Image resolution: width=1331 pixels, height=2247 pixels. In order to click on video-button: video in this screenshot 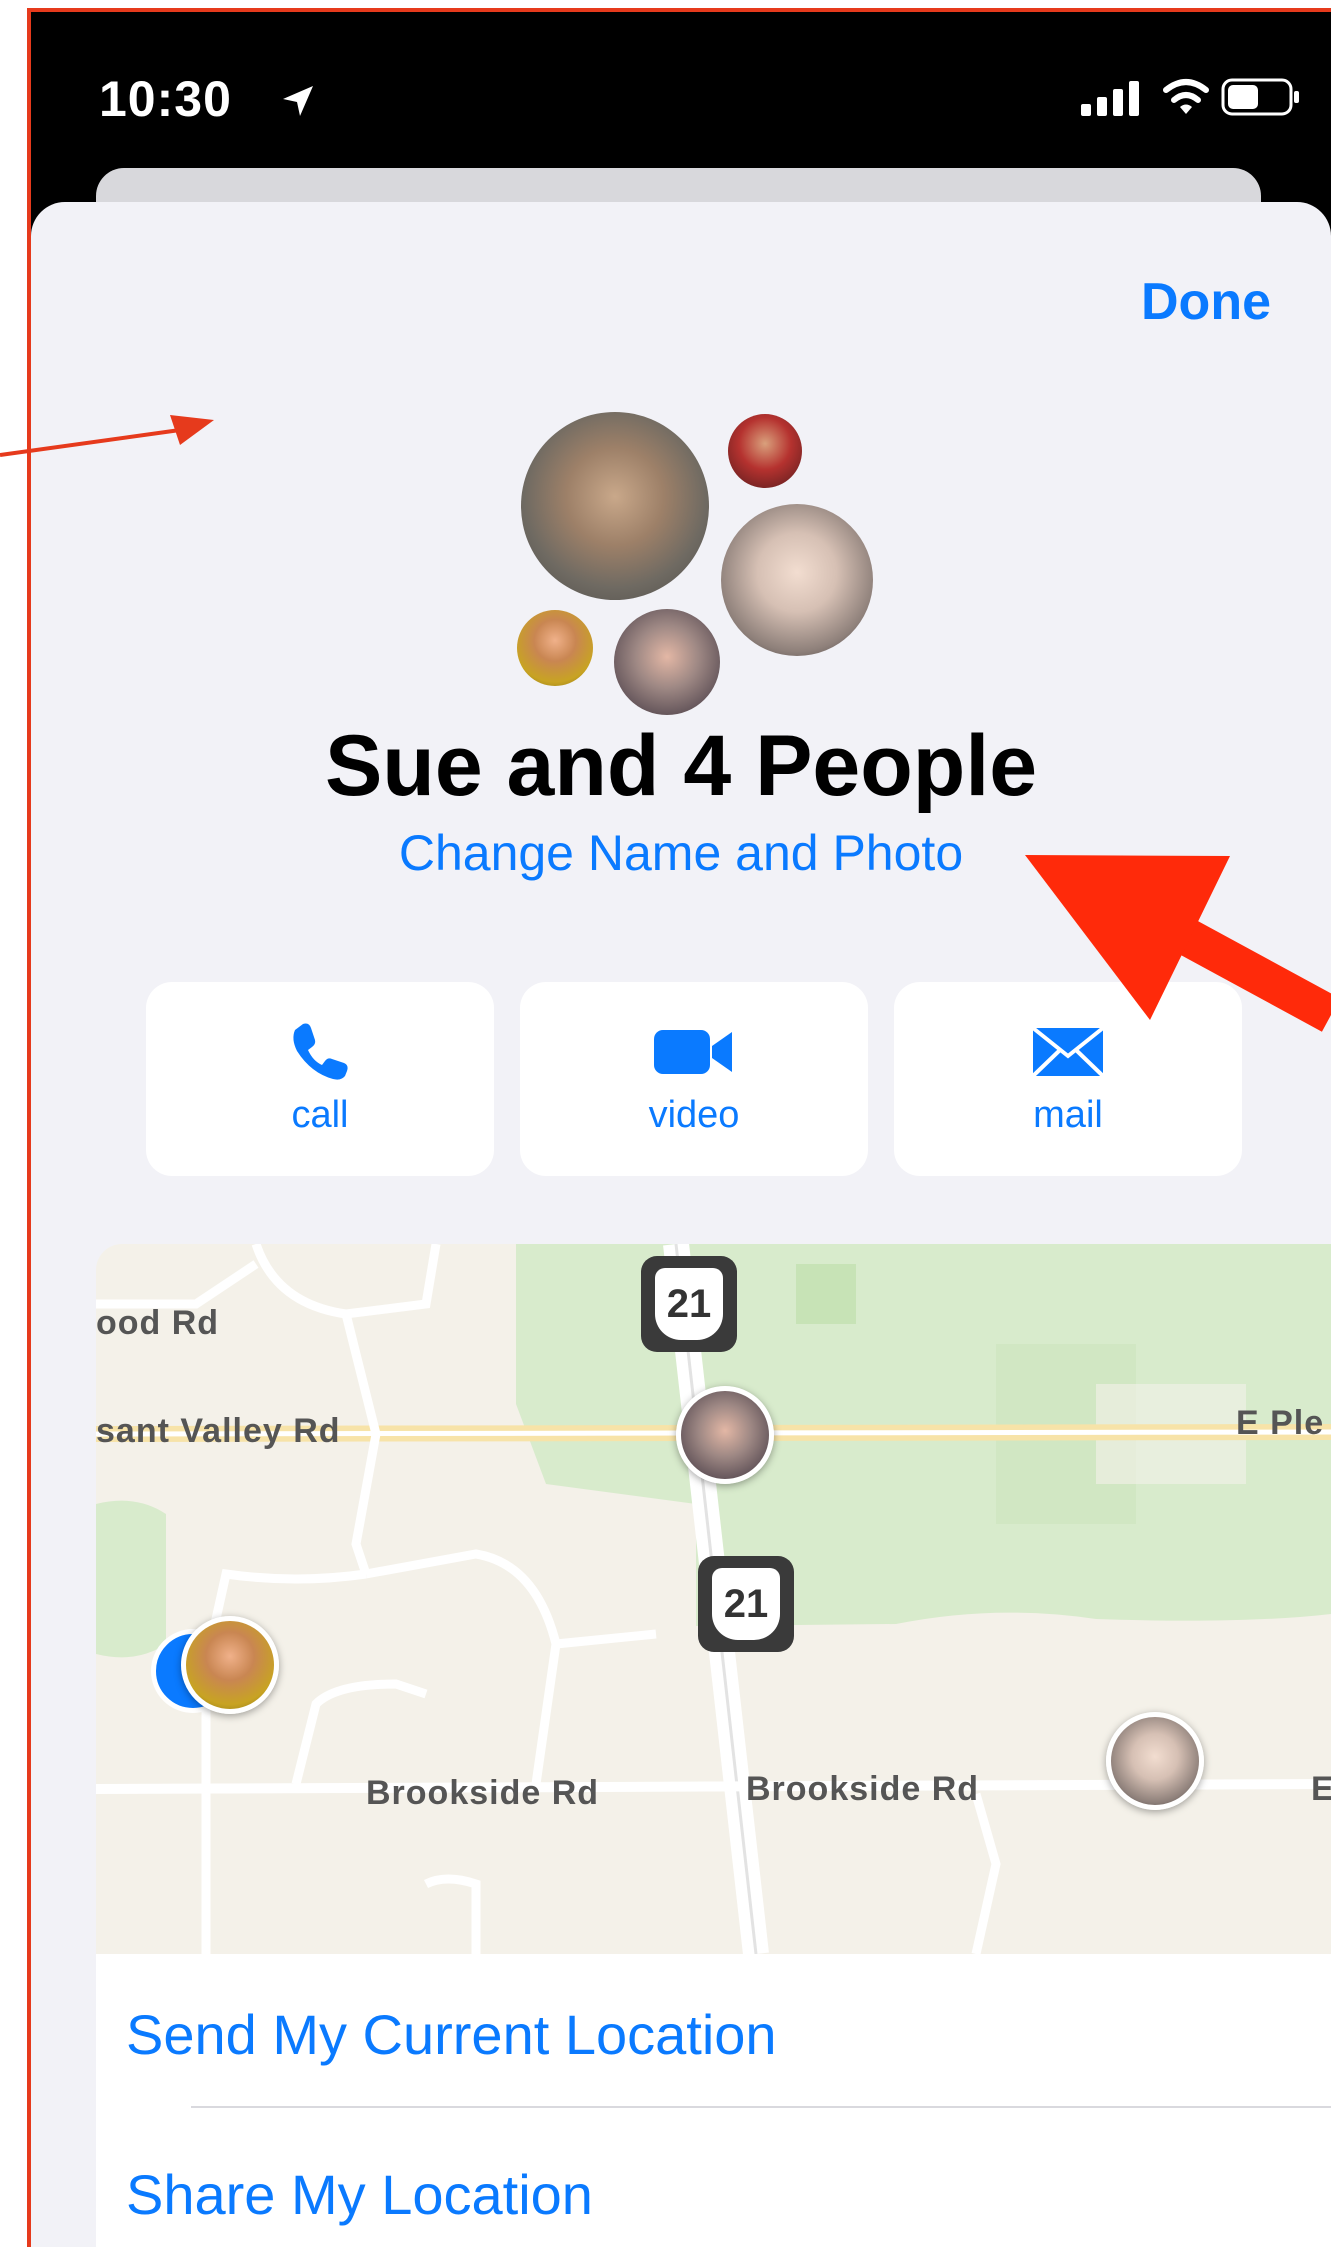, I will do `click(694, 1079)`.